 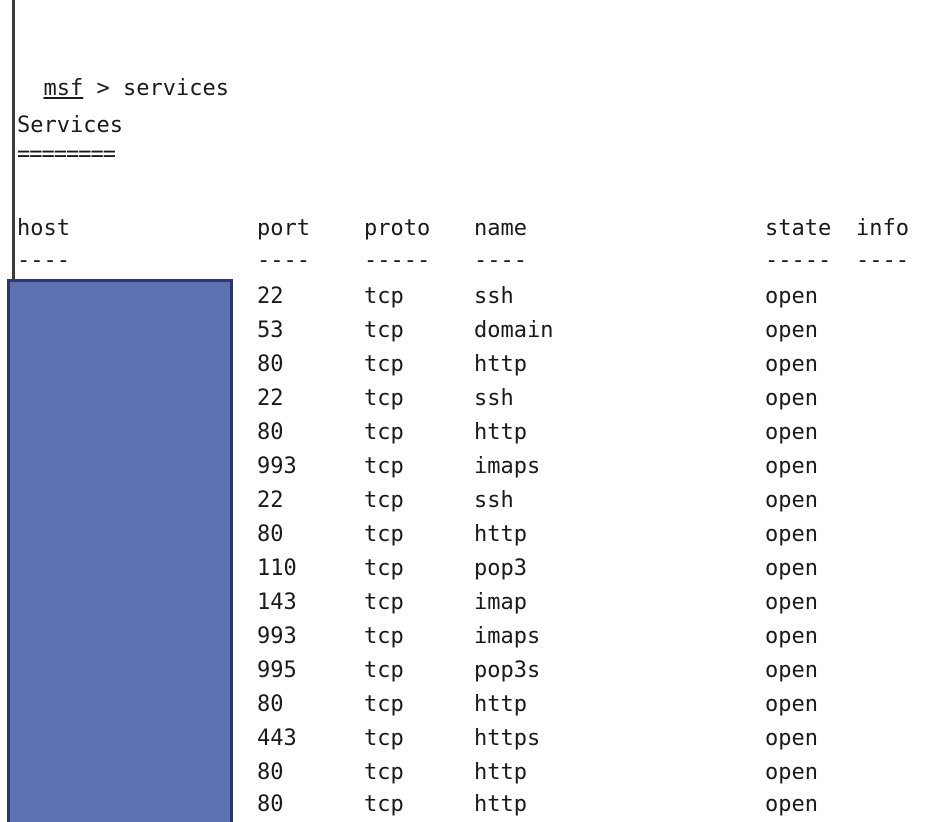 What do you see at coordinates (397, 228) in the screenshot?
I see `header-proto: proto` at bounding box center [397, 228].